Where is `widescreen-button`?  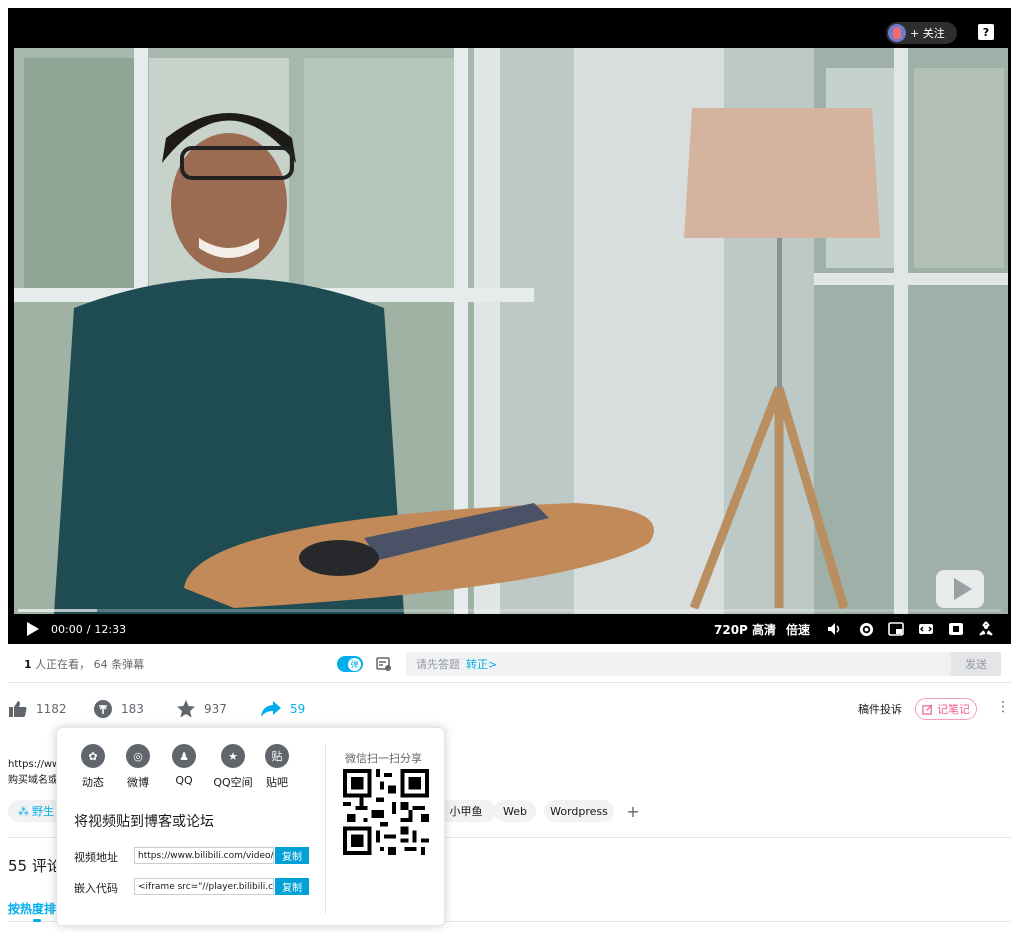
widescreen-button is located at coordinates (926, 629).